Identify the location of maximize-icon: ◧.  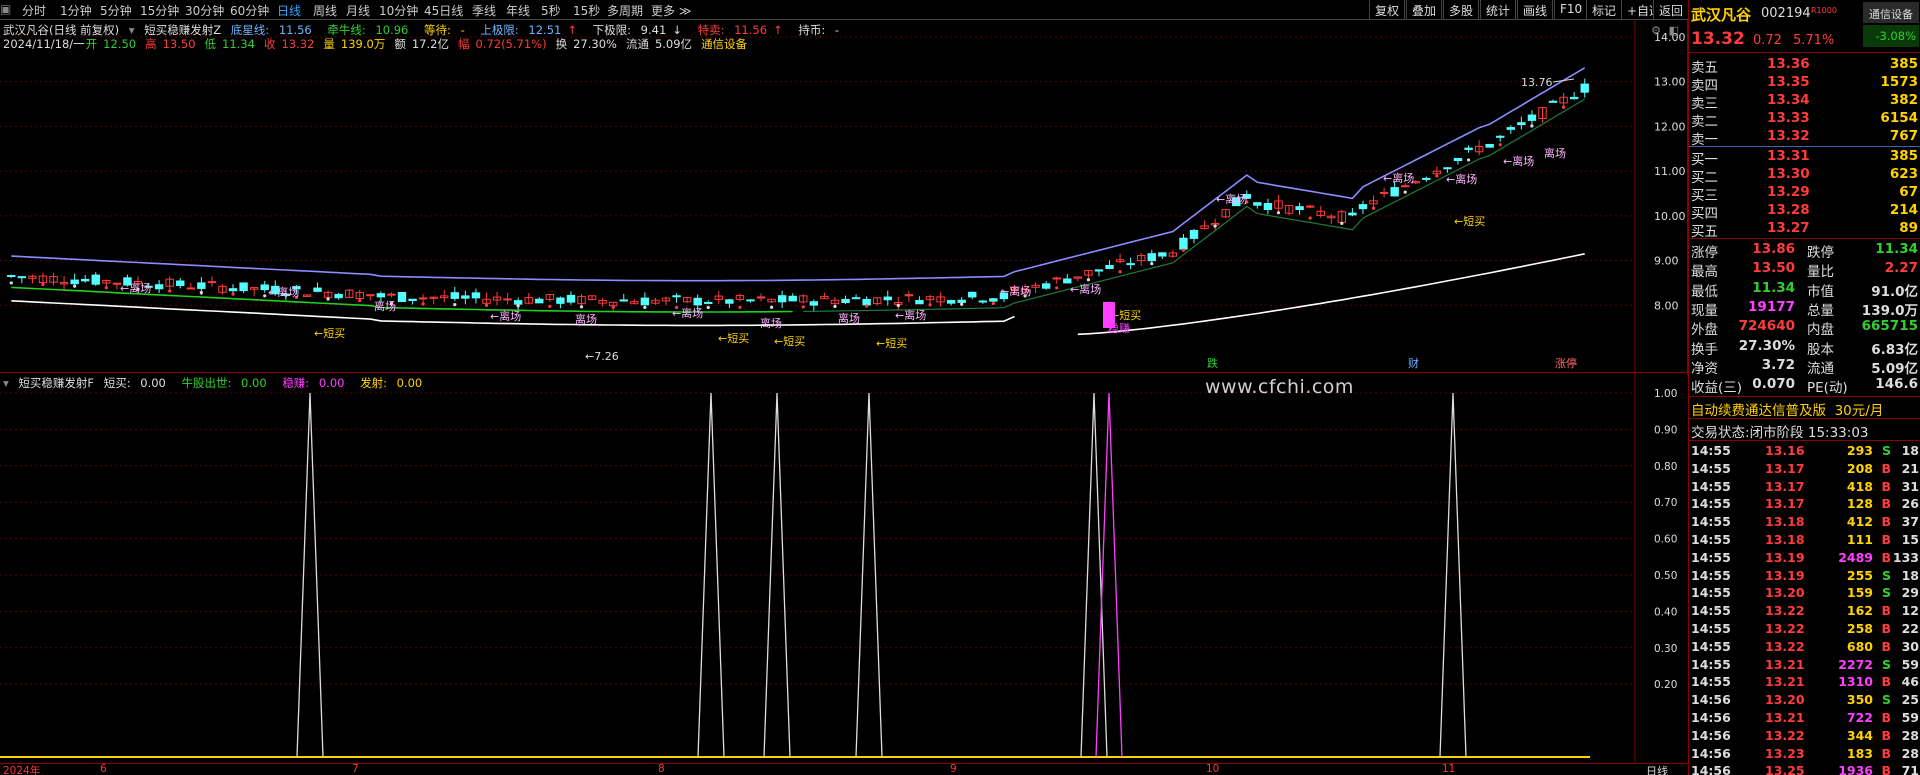
(1674, 30).